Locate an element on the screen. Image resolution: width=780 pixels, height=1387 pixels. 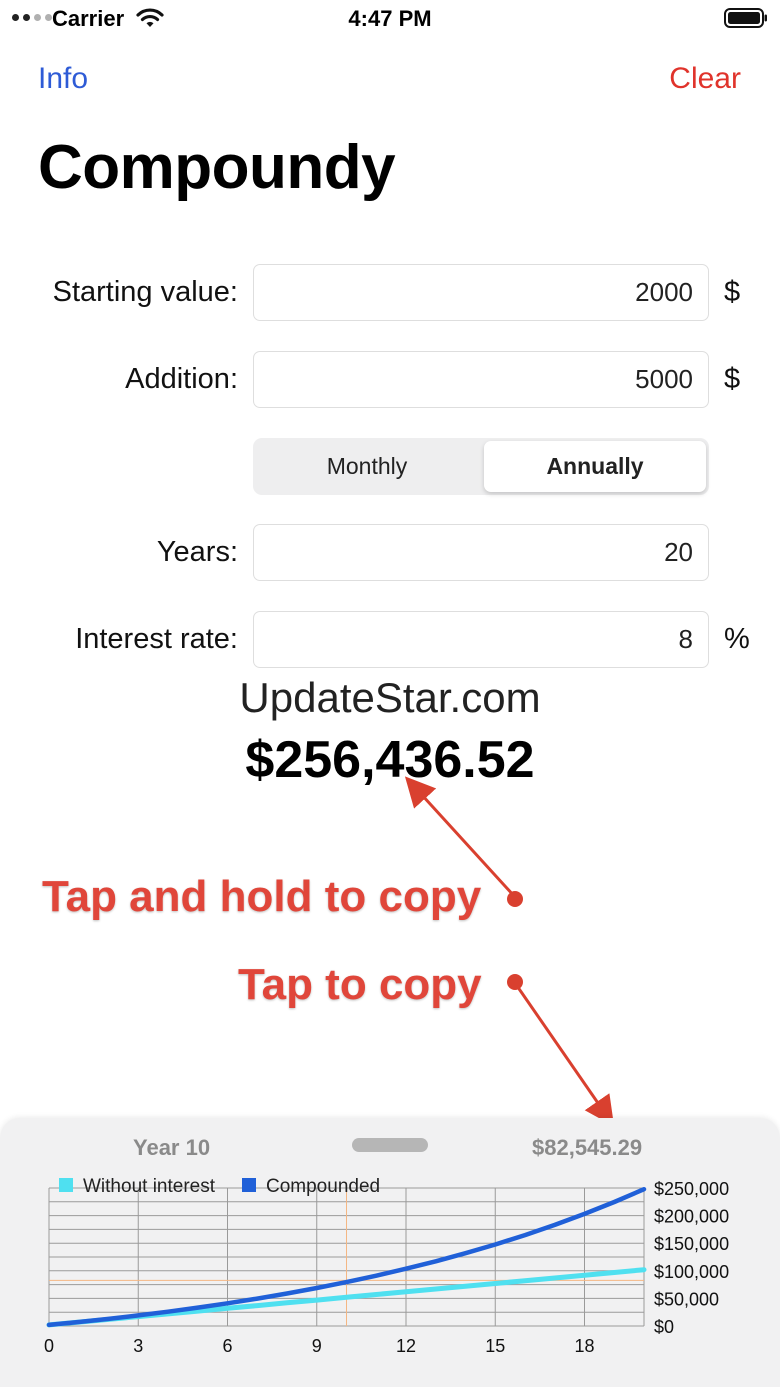
x-tick-label: 9 is located at coordinates (317, 1346).